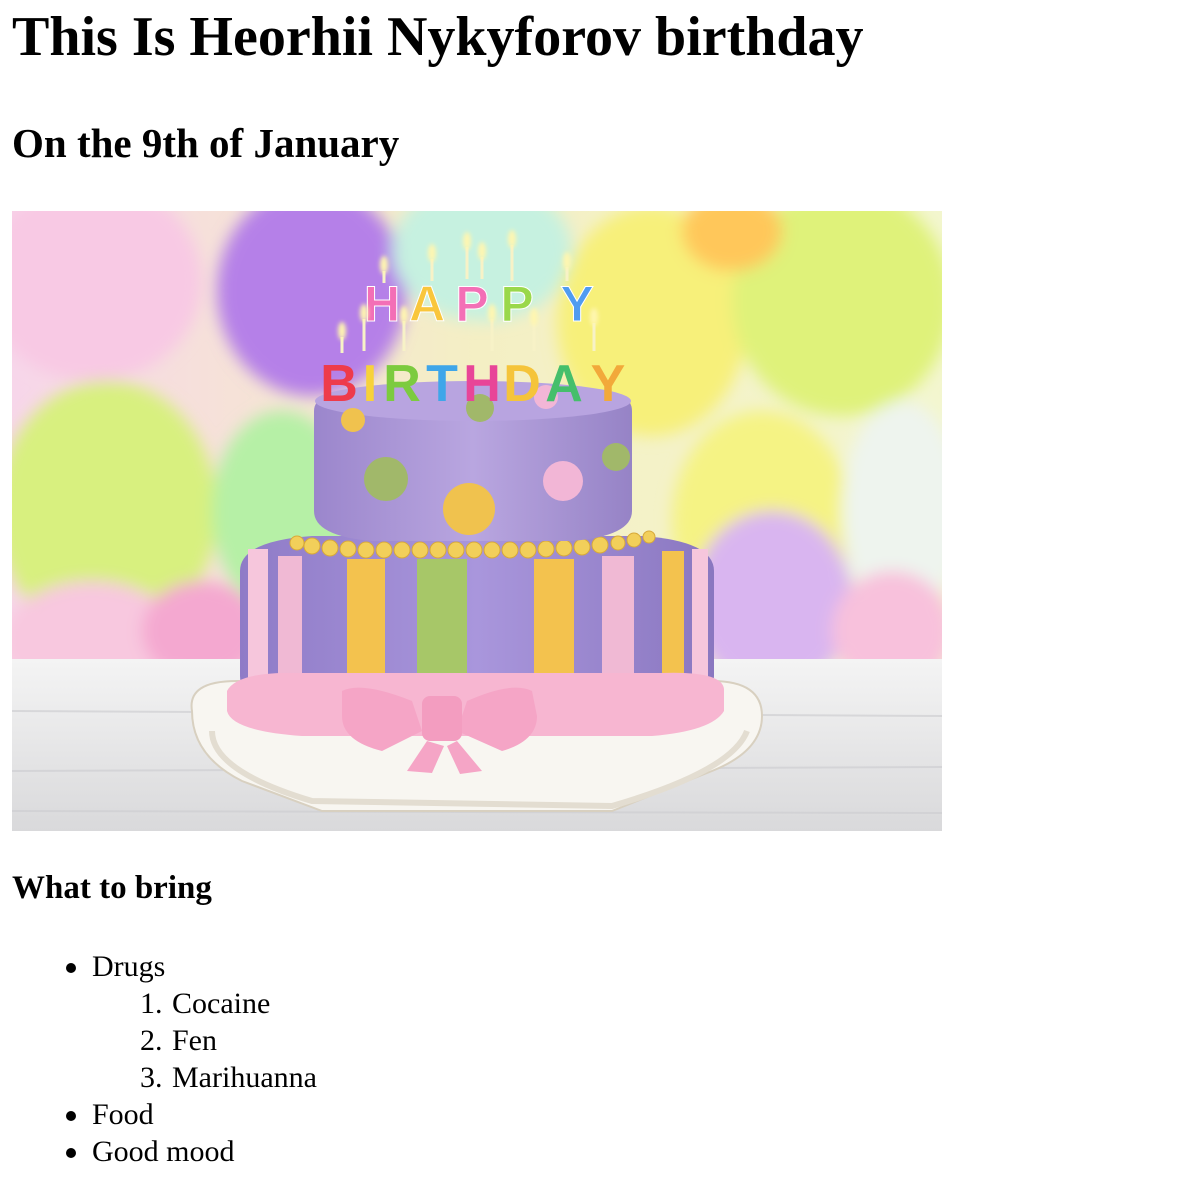 The image size is (1184, 1196). I want to click on svg-text: R, so click(402, 384).